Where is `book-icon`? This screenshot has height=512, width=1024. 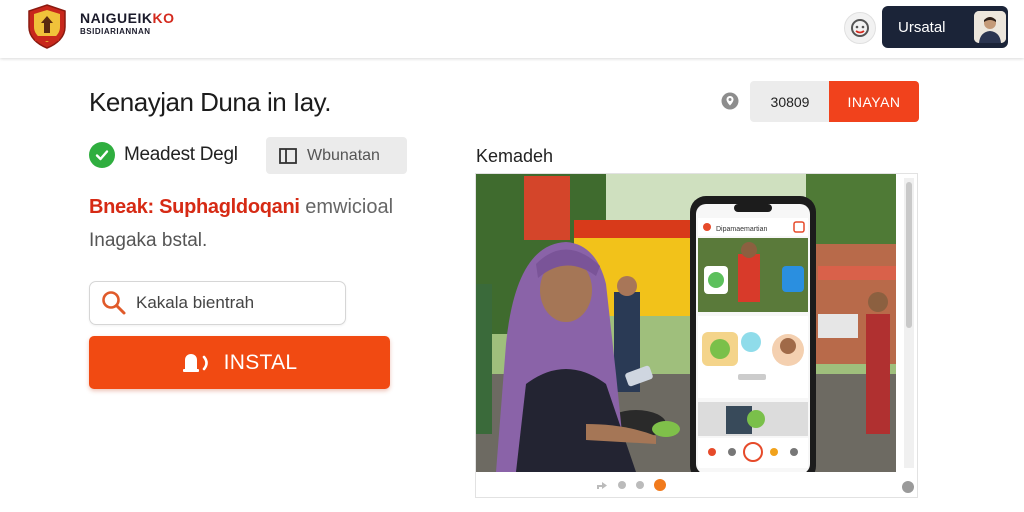
book-icon is located at coordinates (288, 155).